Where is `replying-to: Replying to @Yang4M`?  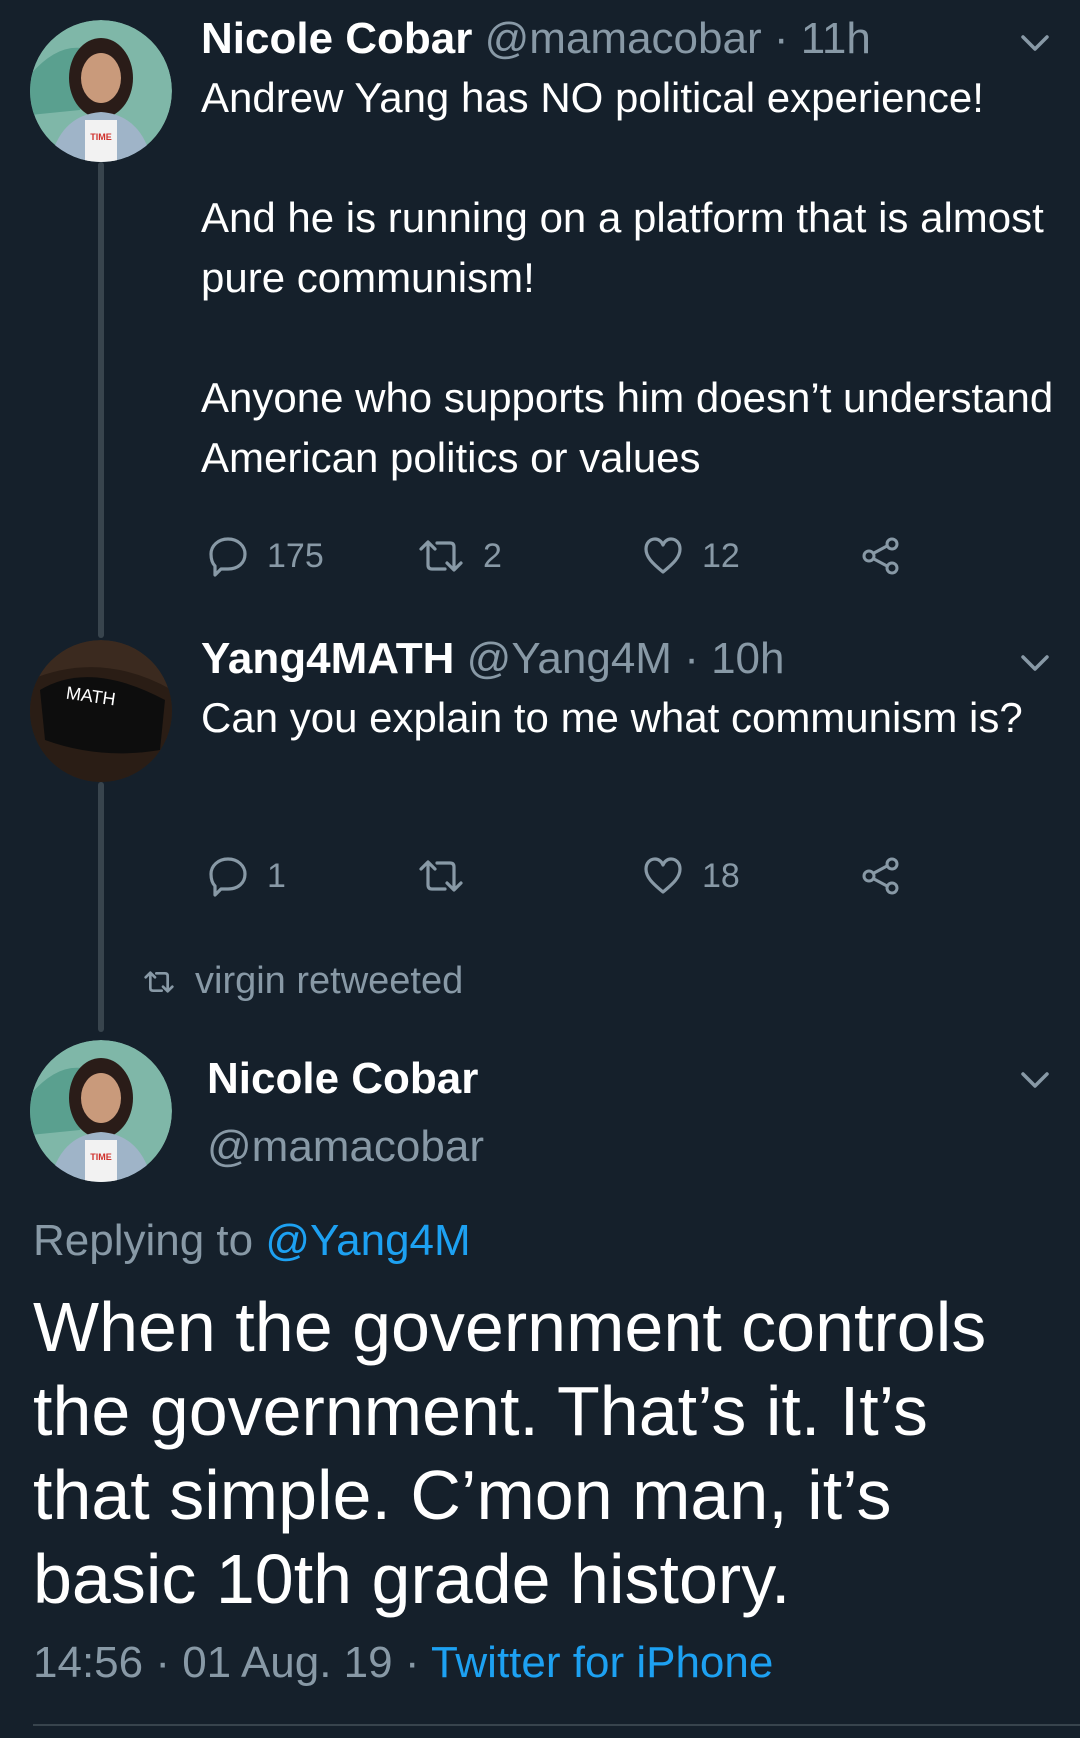 replying-to: Replying to @Yang4M is located at coordinates (252, 1241).